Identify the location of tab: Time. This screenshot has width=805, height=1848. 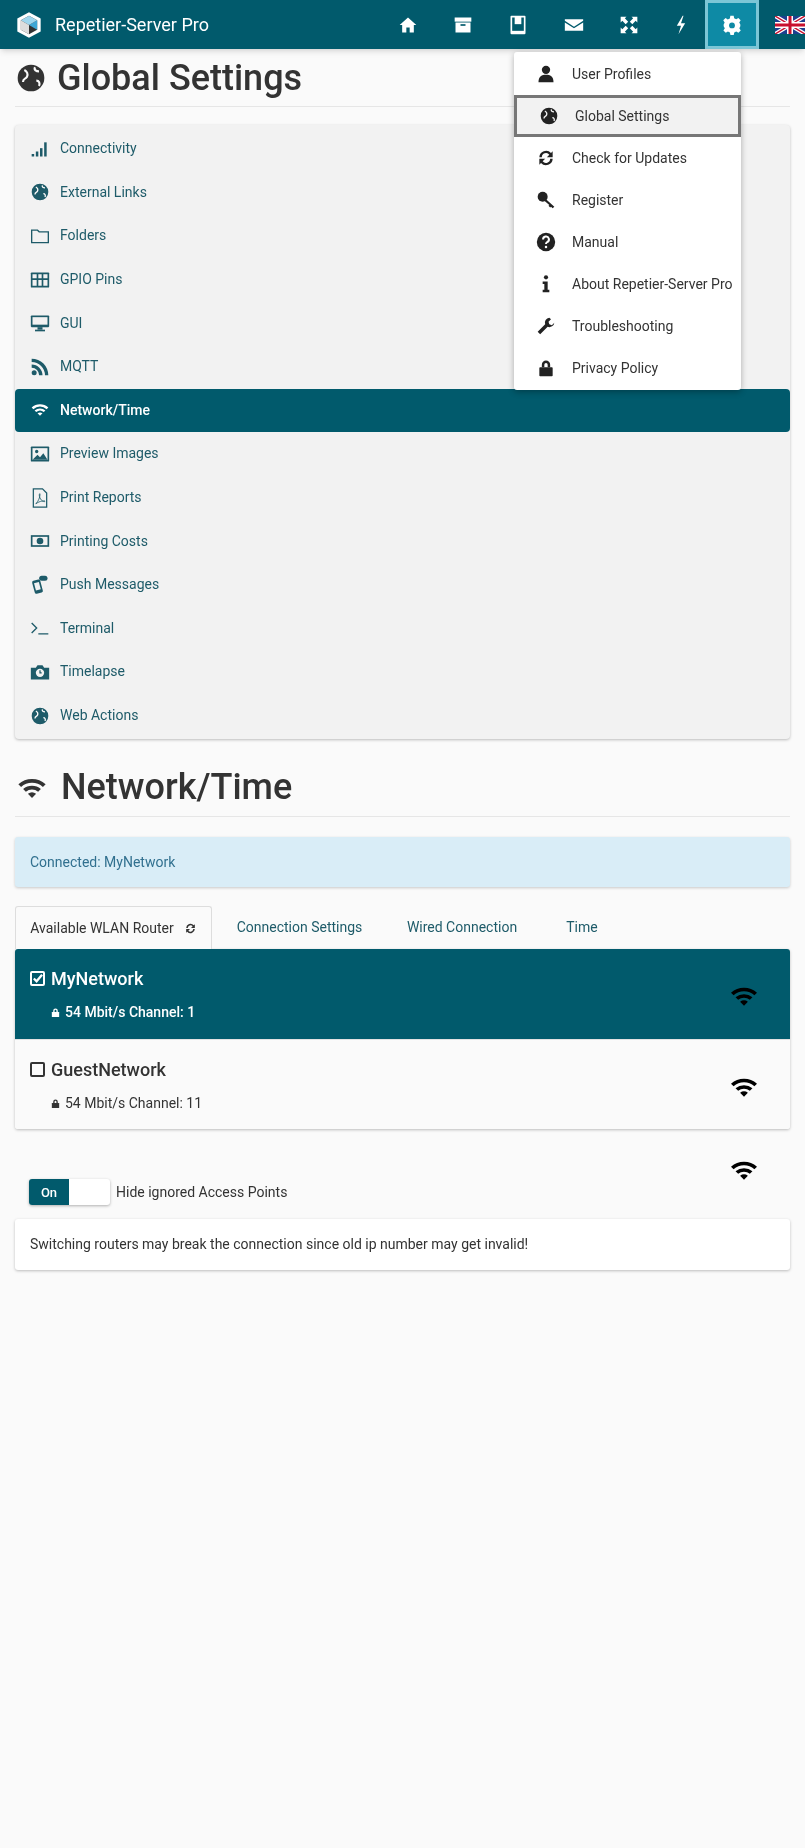
(582, 928).